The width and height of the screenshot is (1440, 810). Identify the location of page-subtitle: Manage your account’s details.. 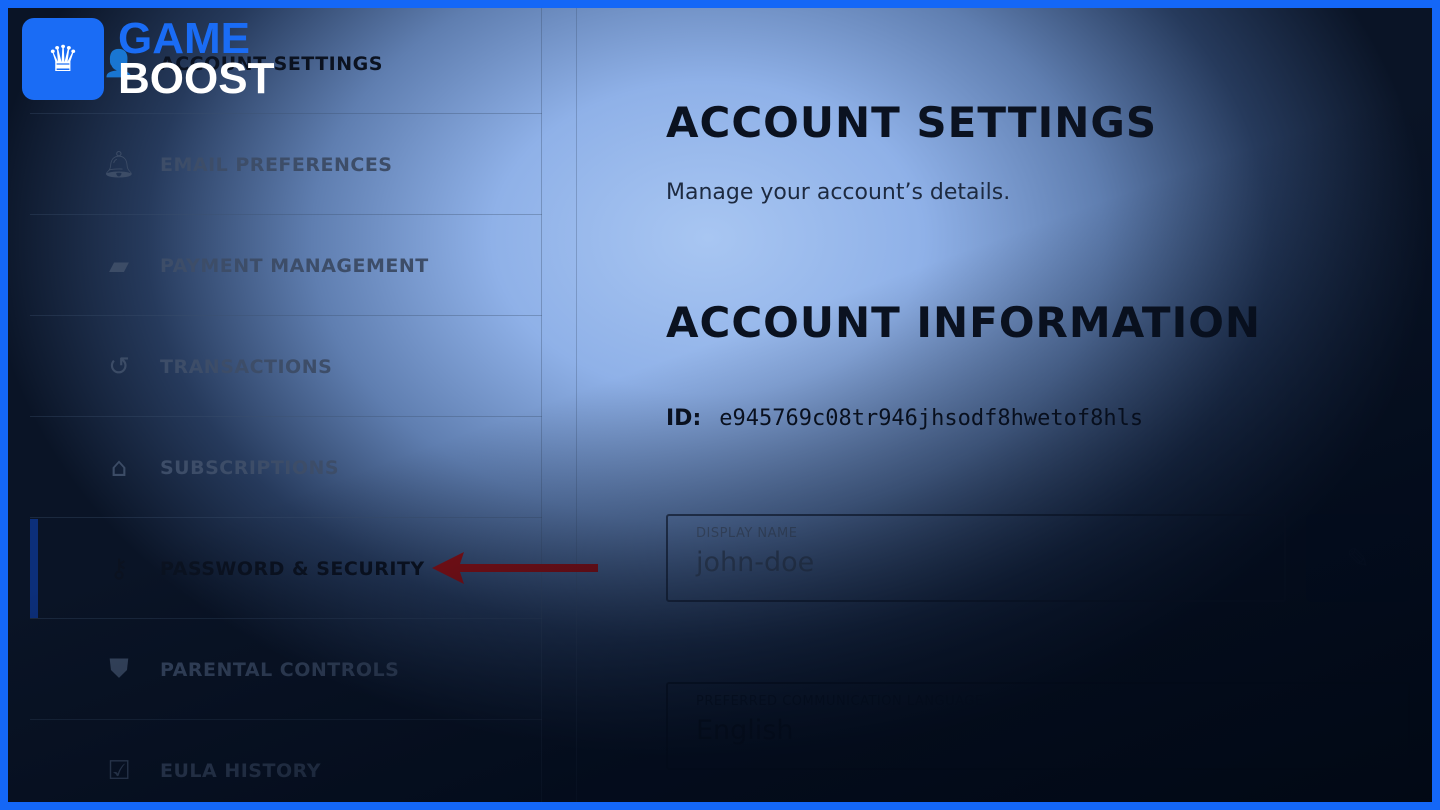
(838, 192).